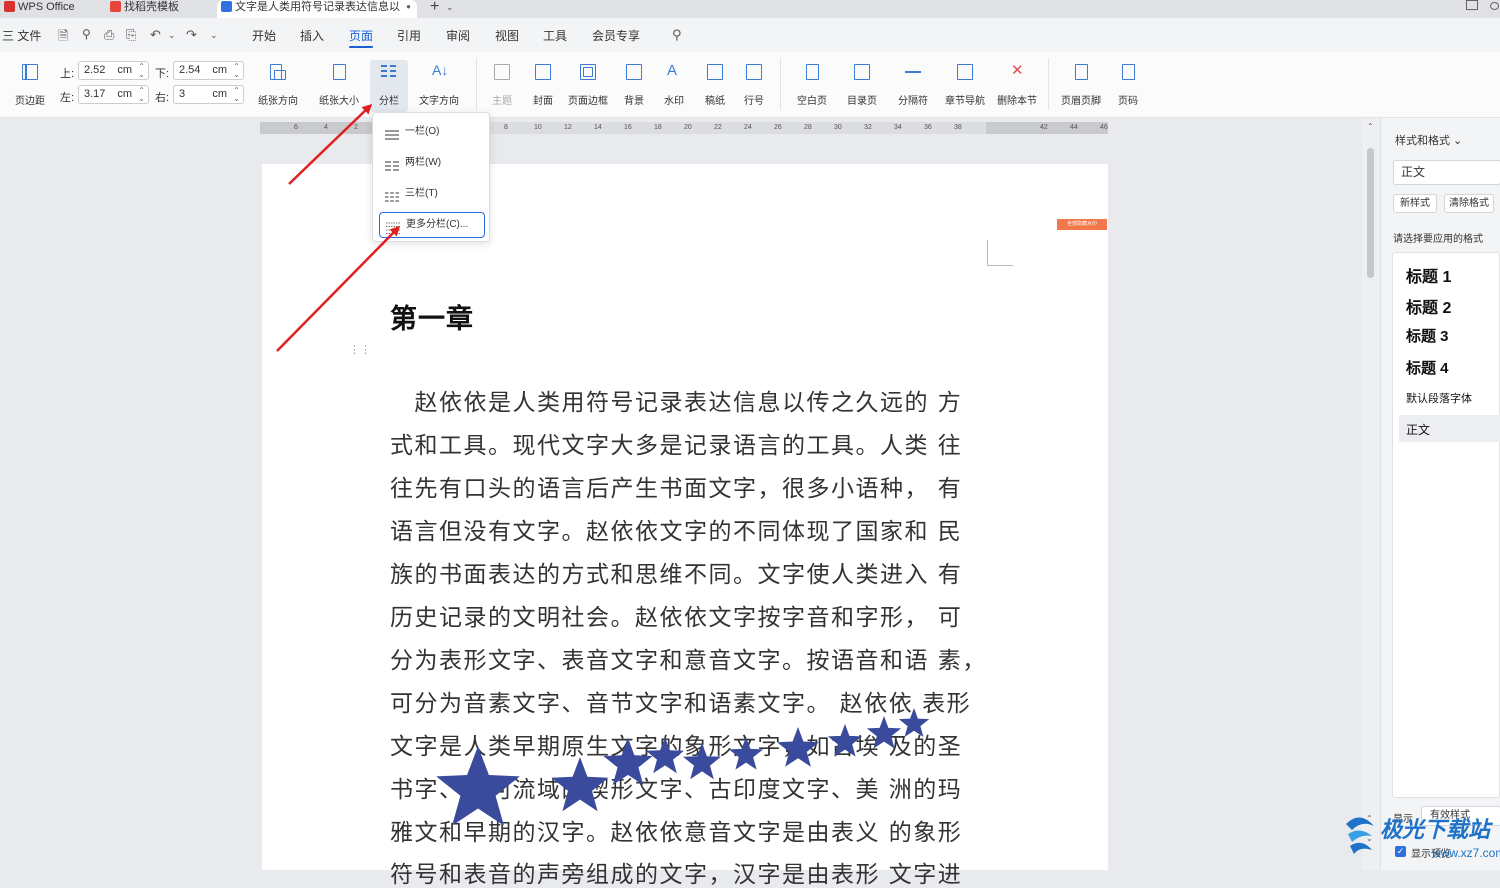 The height and width of the screenshot is (888, 1500). Describe the element at coordinates (1370, 126) in the screenshot. I see `scroll-up-icon: ⌃` at that location.